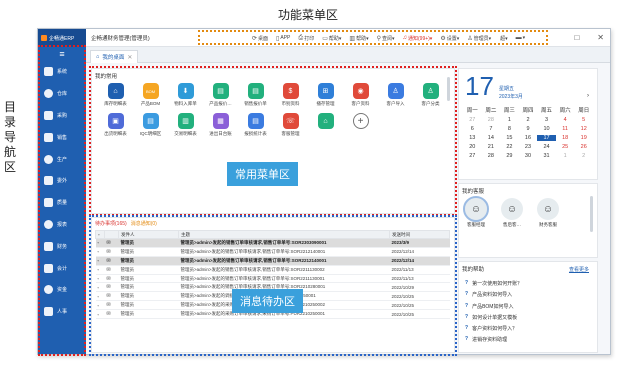 The image size is (627, 375). I want to click on calendar-day-cell: 15, so click(509, 138).